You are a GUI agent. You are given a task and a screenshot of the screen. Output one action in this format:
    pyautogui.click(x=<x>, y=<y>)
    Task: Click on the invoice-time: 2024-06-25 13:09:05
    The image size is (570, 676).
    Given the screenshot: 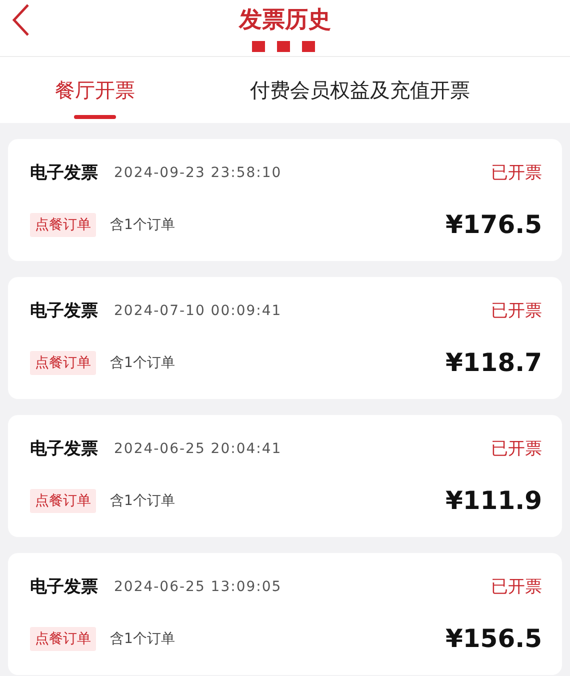 What is the action you would take?
    pyautogui.click(x=198, y=586)
    